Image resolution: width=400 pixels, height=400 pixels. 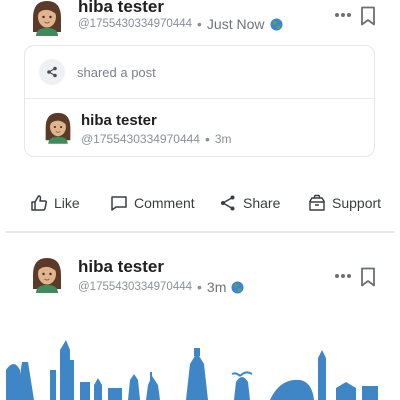 What do you see at coordinates (164, 203) in the screenshot?
I see `comment-label: Comment` at bounding box center [164, 203].